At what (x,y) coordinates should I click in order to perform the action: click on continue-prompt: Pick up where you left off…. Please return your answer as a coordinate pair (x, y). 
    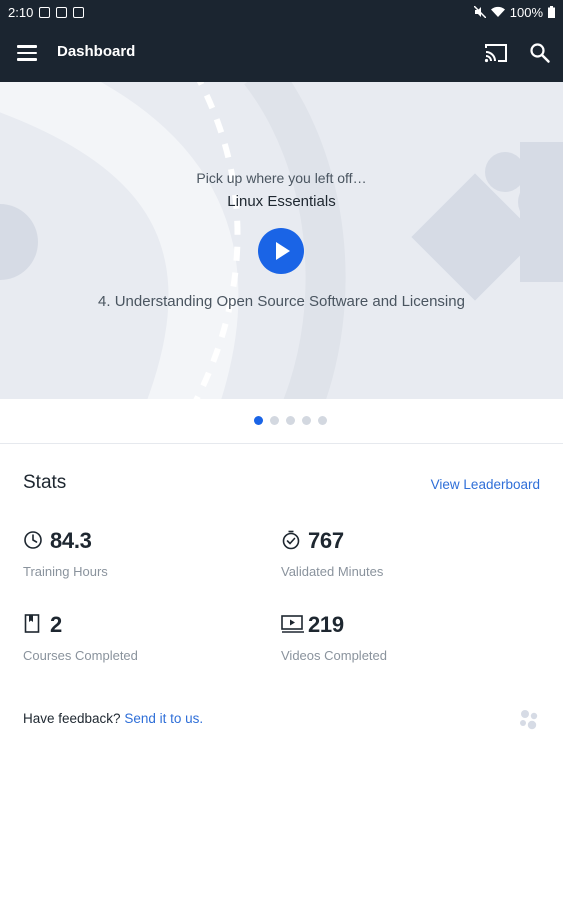
    Looking at the image, I should click on (281, 178).